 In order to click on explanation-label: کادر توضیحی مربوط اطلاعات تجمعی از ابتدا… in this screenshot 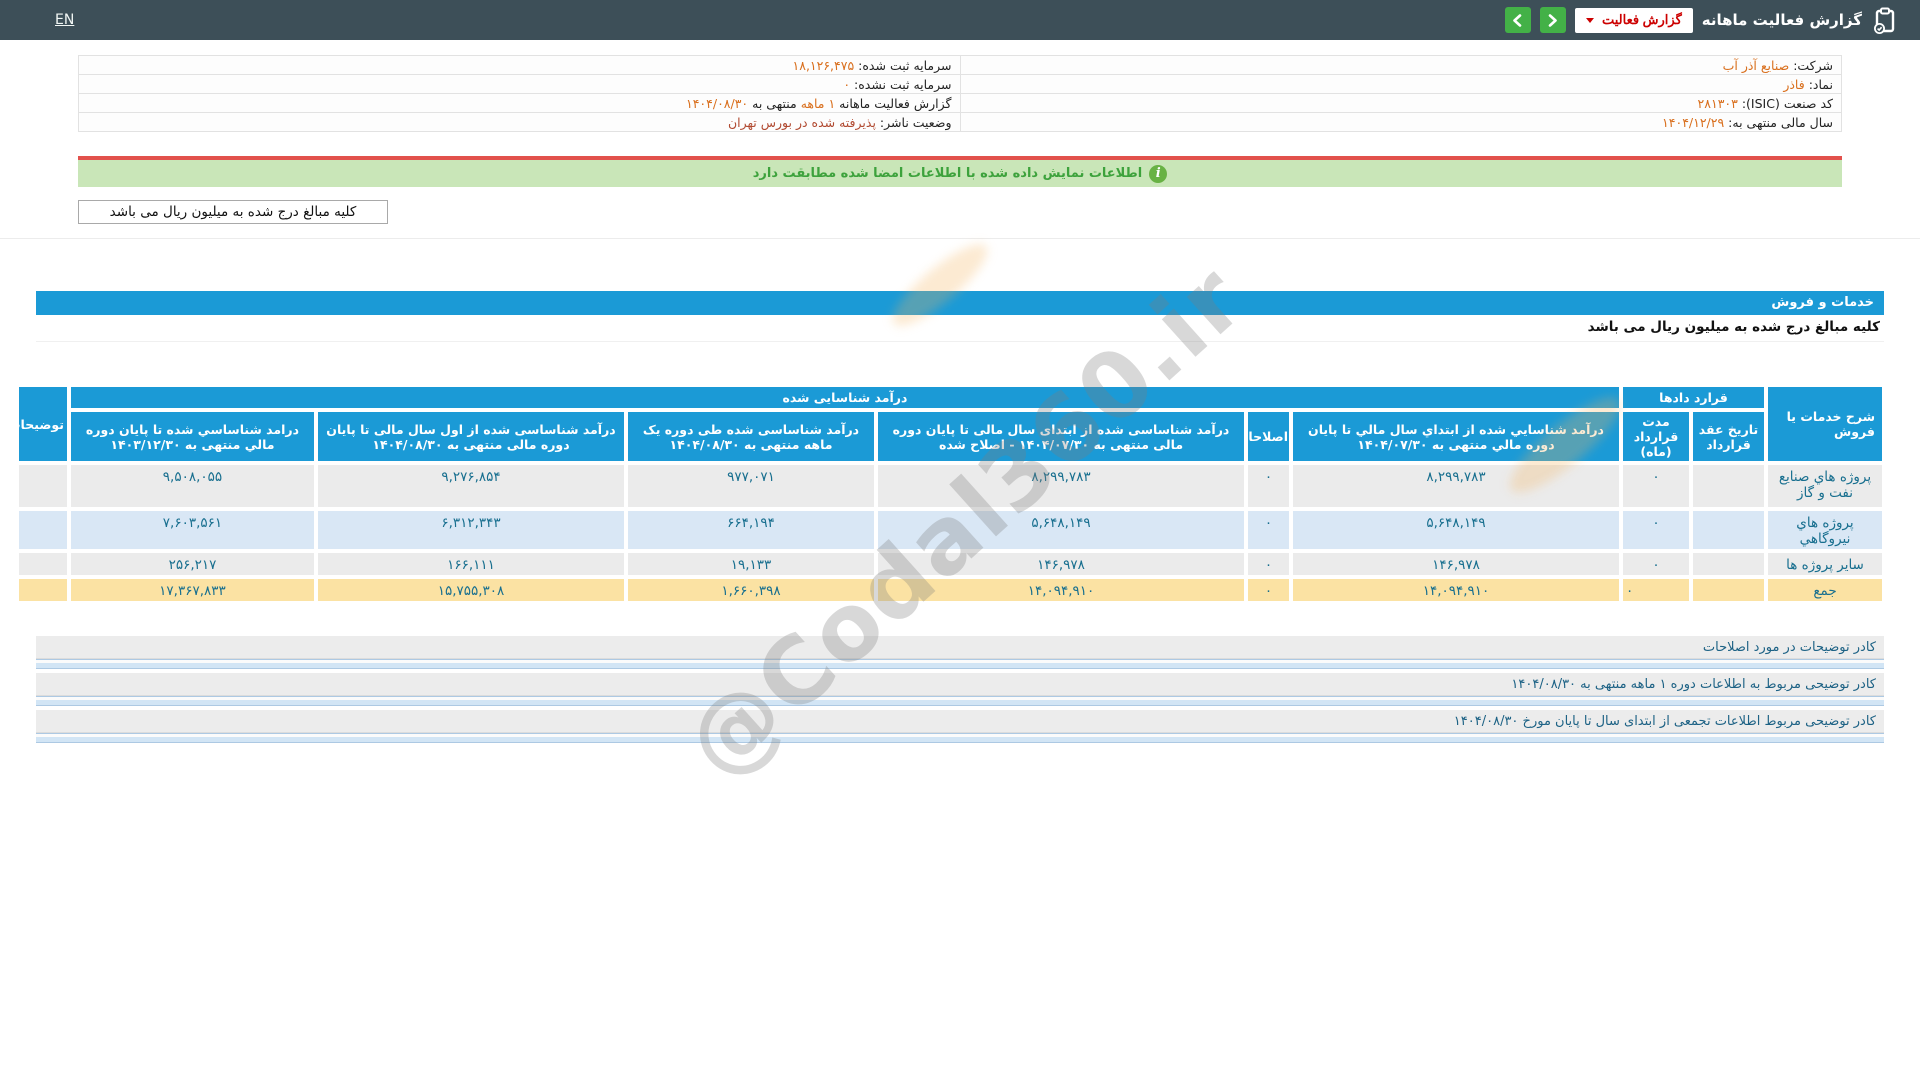, I will do `click(960, 721)`.